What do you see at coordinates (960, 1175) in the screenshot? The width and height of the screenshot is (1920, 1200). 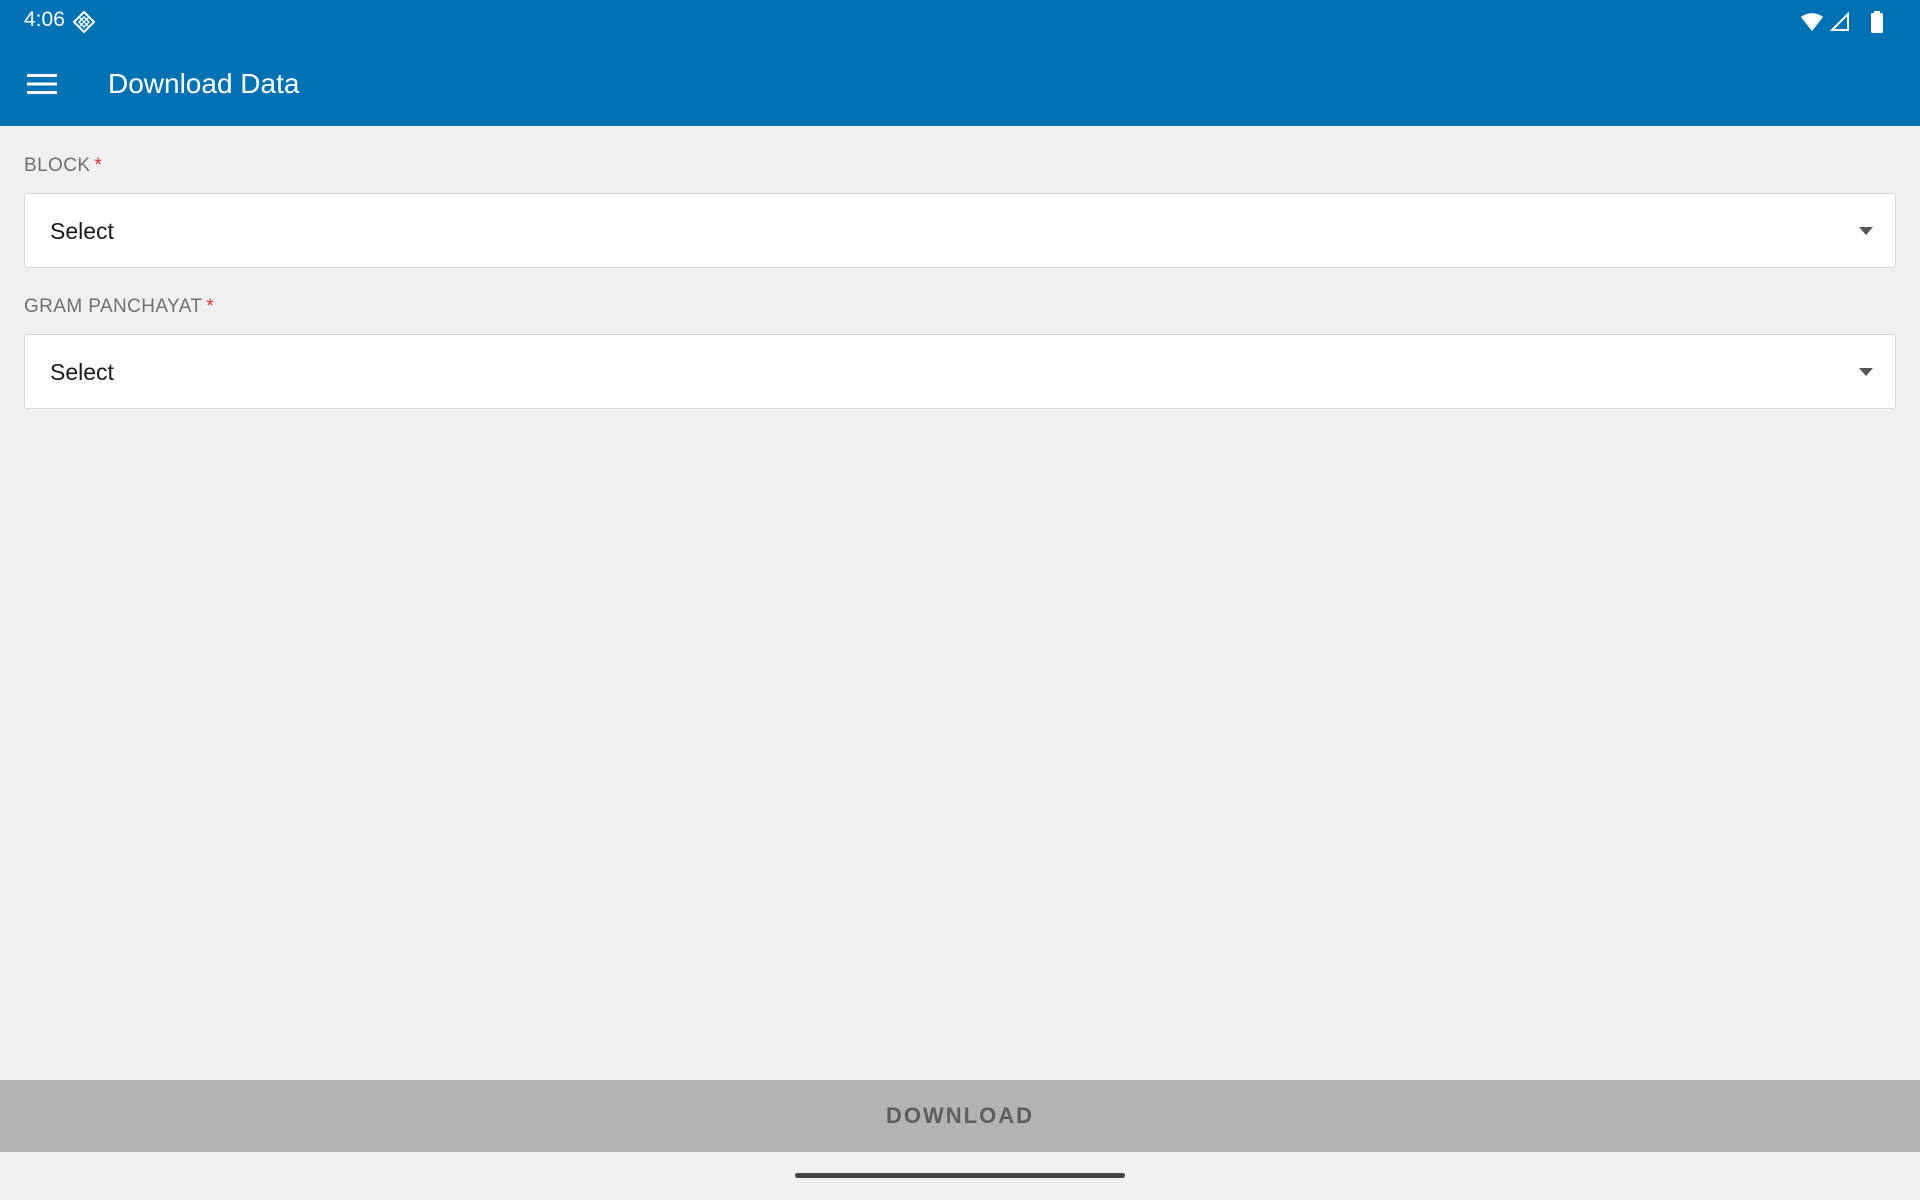 I see `home-indicator` at bounding box center [960, 1175].